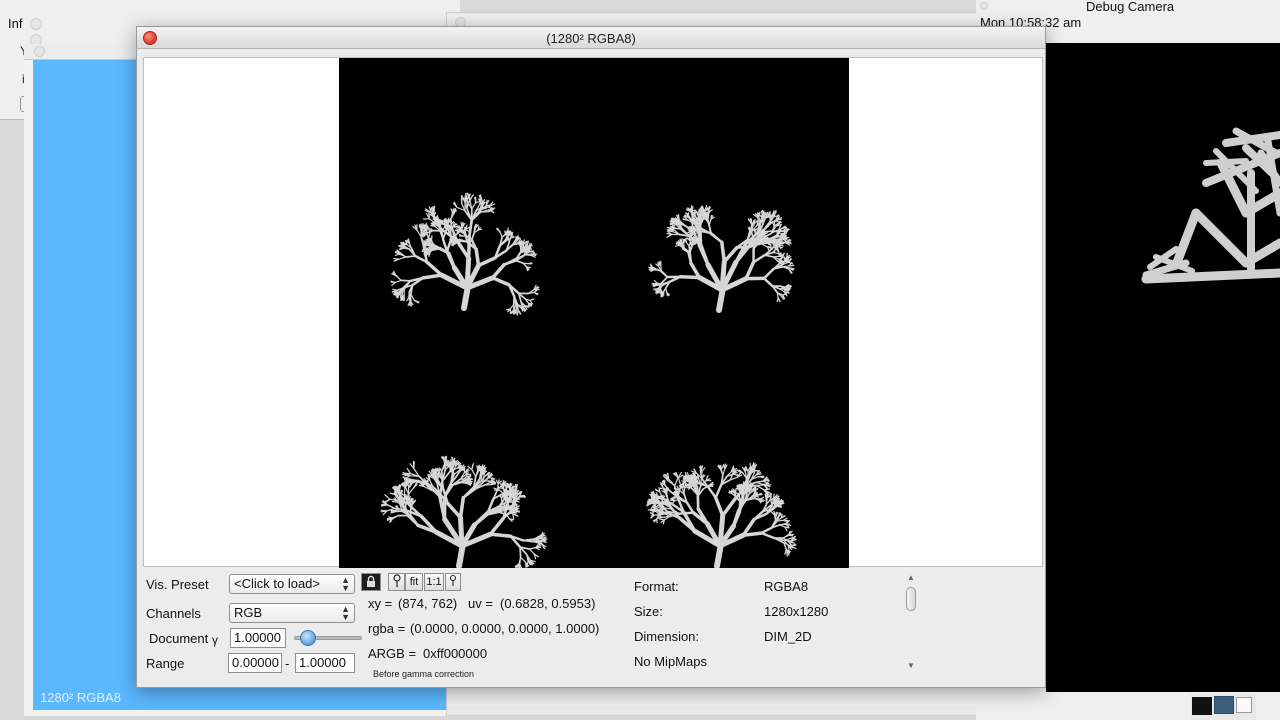  What do you see at coordinates (173, 613) in the screenshot?
I see `channels-label: Channels` at bounding box center [173, 613].